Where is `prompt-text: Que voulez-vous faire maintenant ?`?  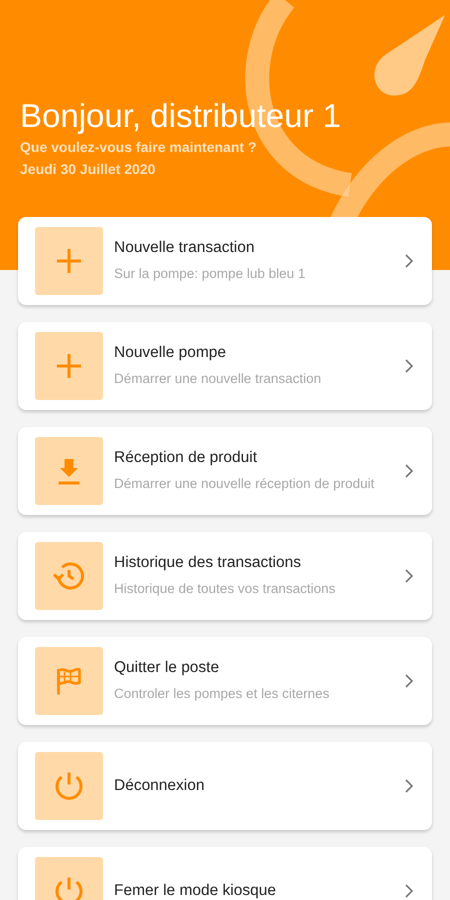
prompt-text: Que voulez-vous faire maintenant ? is located at coordinates (139, 147).